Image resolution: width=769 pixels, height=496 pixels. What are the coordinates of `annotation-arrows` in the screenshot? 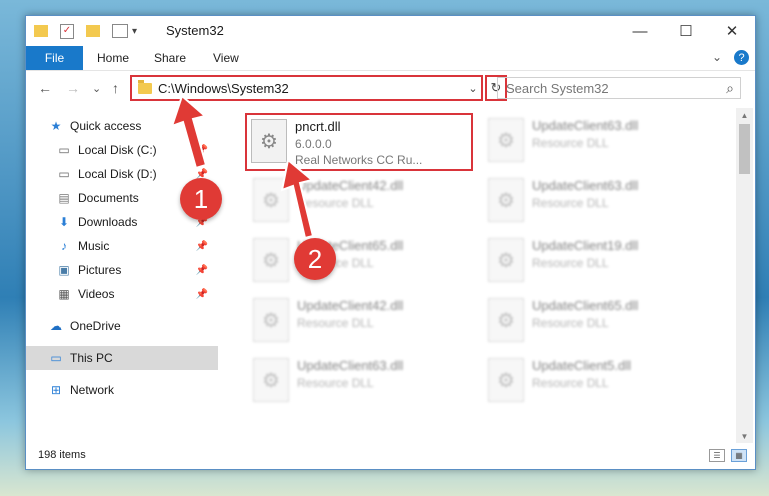 It's located at (242, 167).